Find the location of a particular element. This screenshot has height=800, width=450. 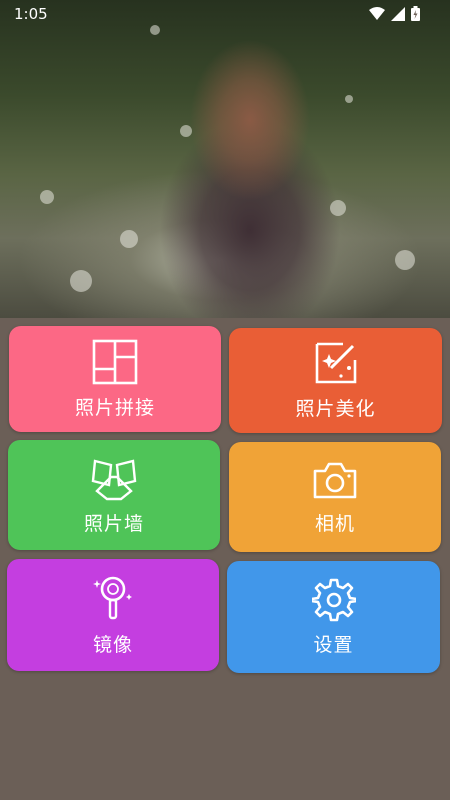

tile-settings: 设置 is located at coordinates (333, 617).